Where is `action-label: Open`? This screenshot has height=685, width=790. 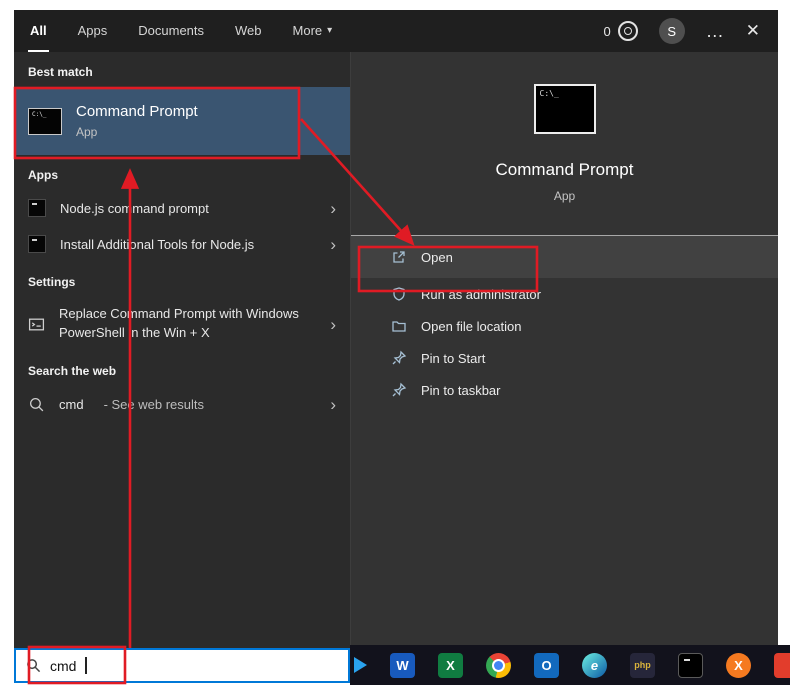 action-label: Open is located at coordinates (437, 257).